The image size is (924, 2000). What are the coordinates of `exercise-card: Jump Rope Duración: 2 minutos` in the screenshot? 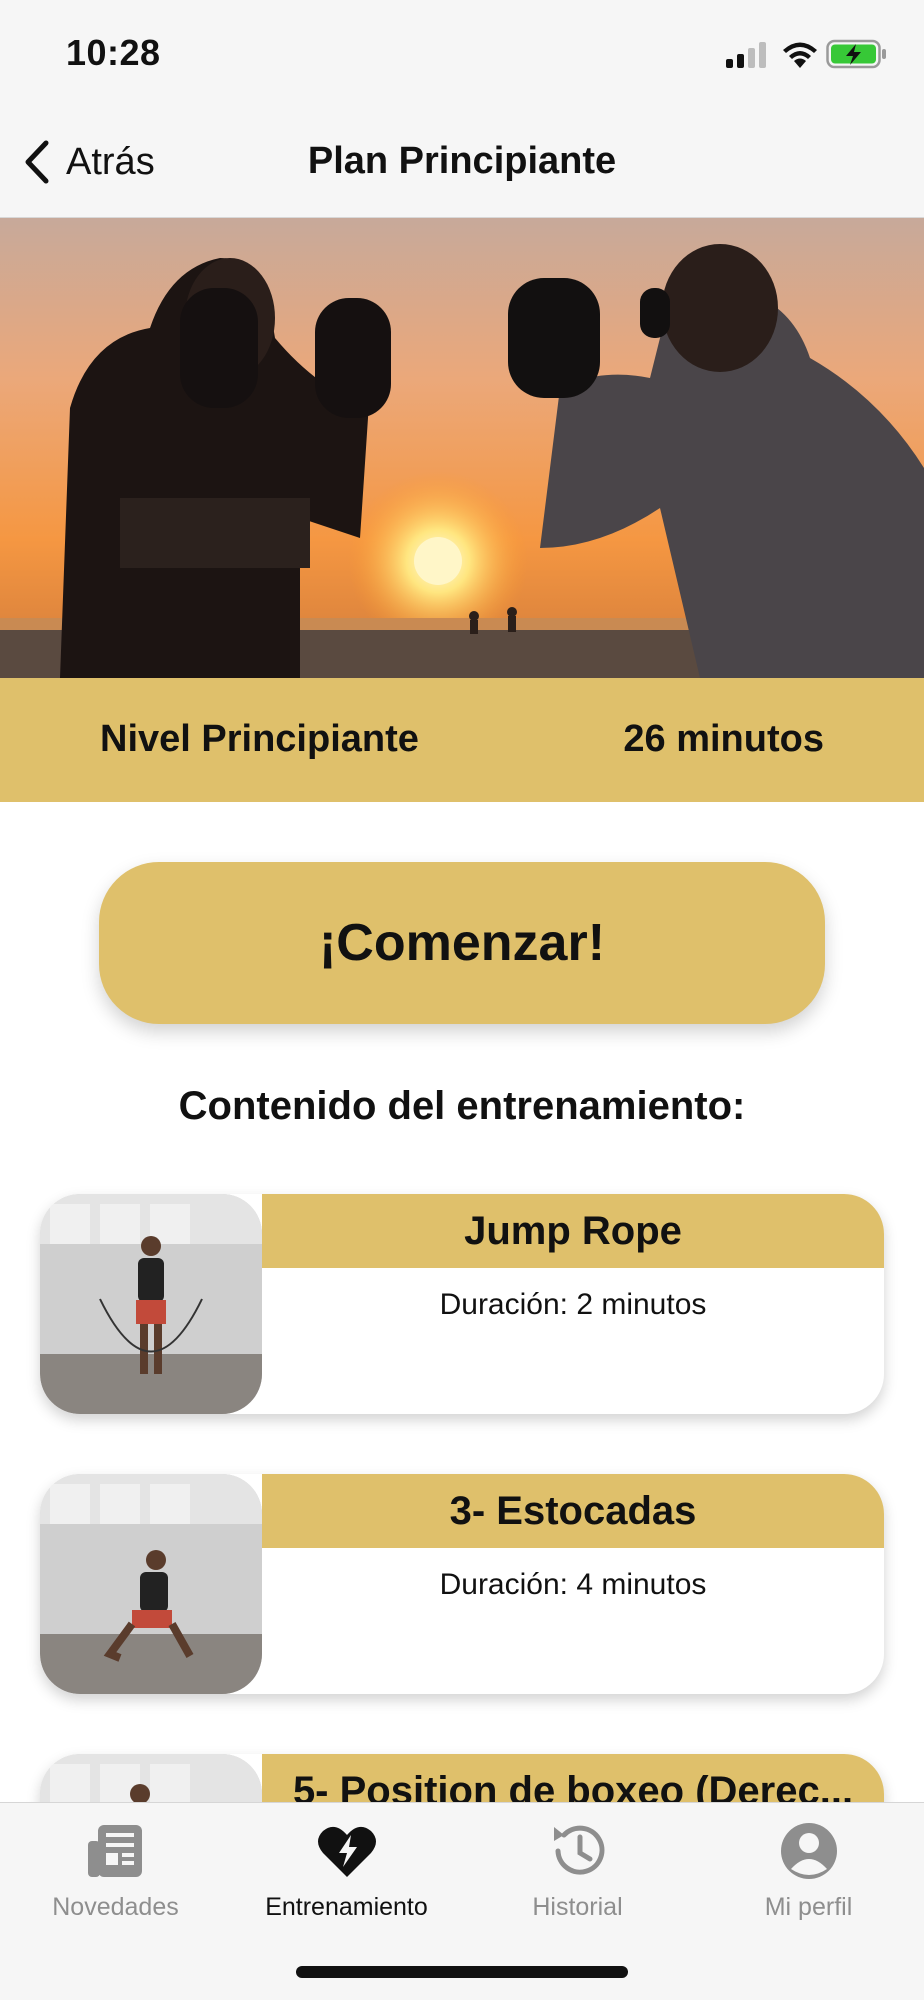 It's located at (462, 1304).